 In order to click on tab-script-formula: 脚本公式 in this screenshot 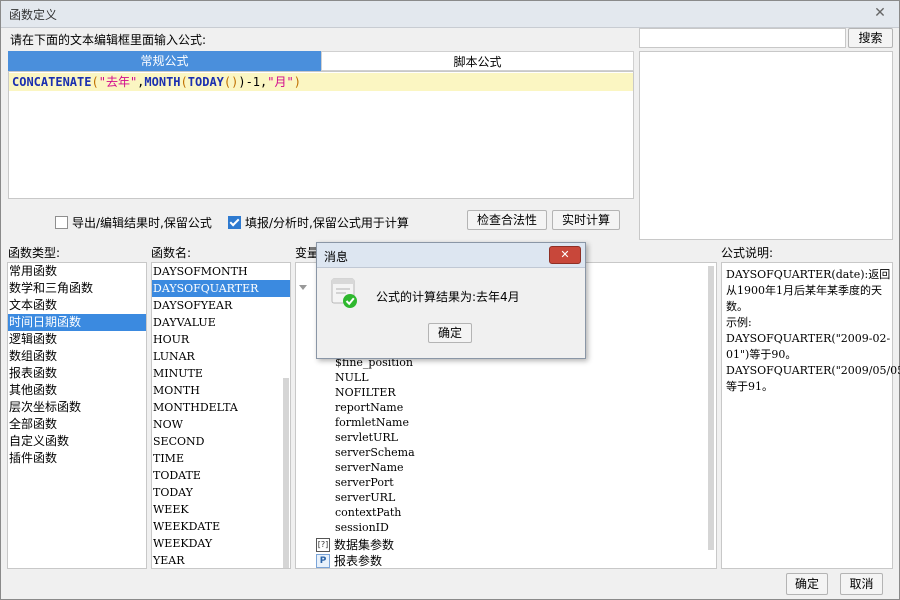, I will do `click(477, 61)`.